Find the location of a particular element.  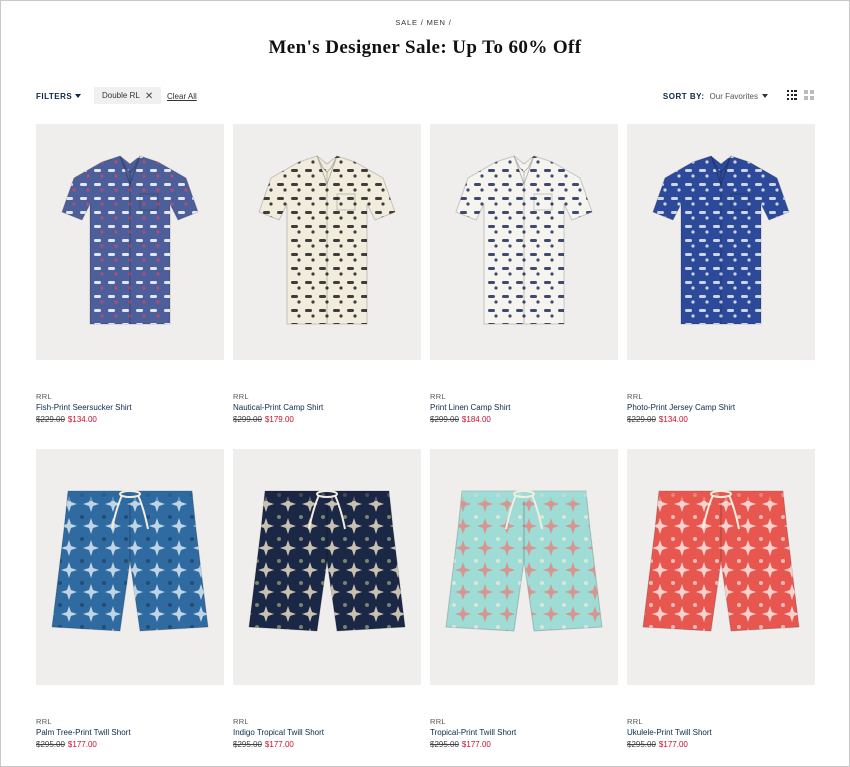

product-price: $299.00 $179.00 is located at coordinates (263, 419).